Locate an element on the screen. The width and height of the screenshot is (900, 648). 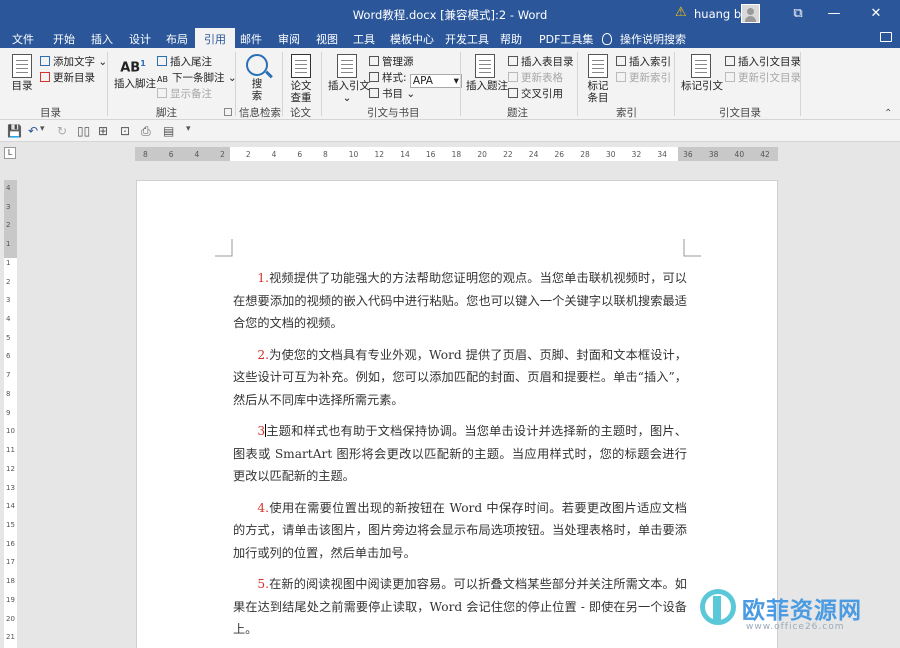
tab-layout: 布局 is located at coordinates (177, 39).